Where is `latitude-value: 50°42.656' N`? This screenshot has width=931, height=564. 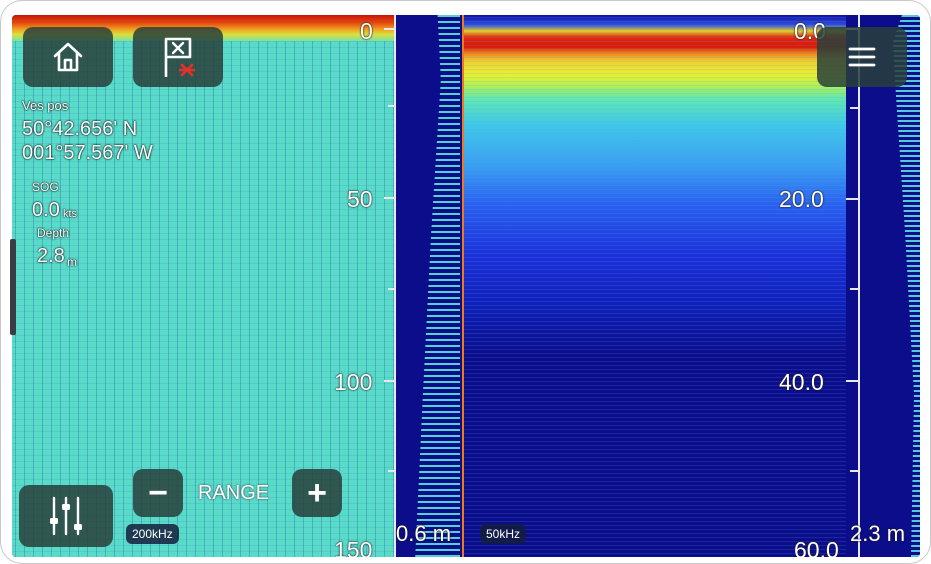 latitude-value: 50°42.656' N is located at coordinates (80, 129).